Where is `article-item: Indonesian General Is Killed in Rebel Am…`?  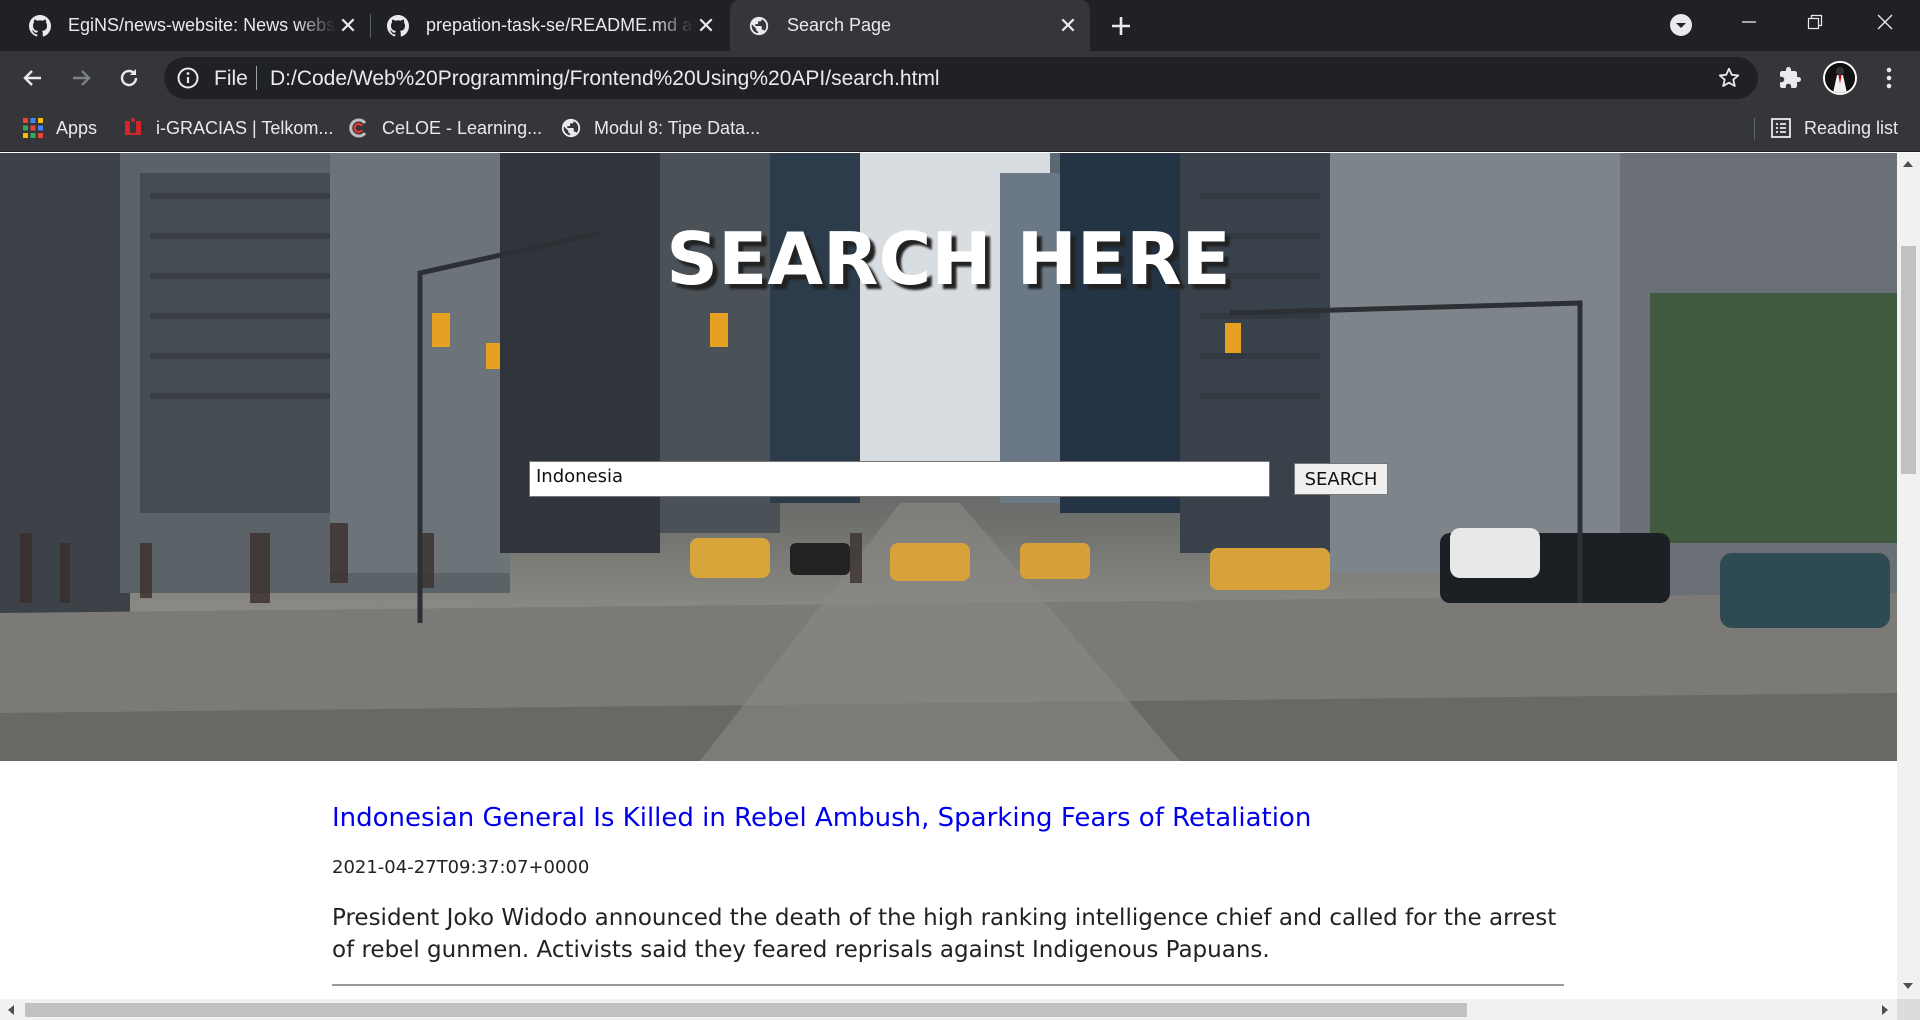
article-item: Indonesian General Is Killed in Rebel Am… is located at coordinates (948, 893).